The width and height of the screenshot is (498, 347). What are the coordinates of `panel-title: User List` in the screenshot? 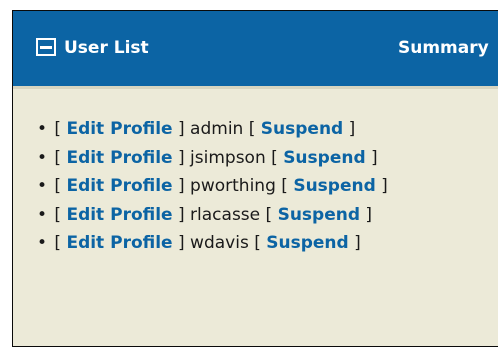 It's located at (106, 48).